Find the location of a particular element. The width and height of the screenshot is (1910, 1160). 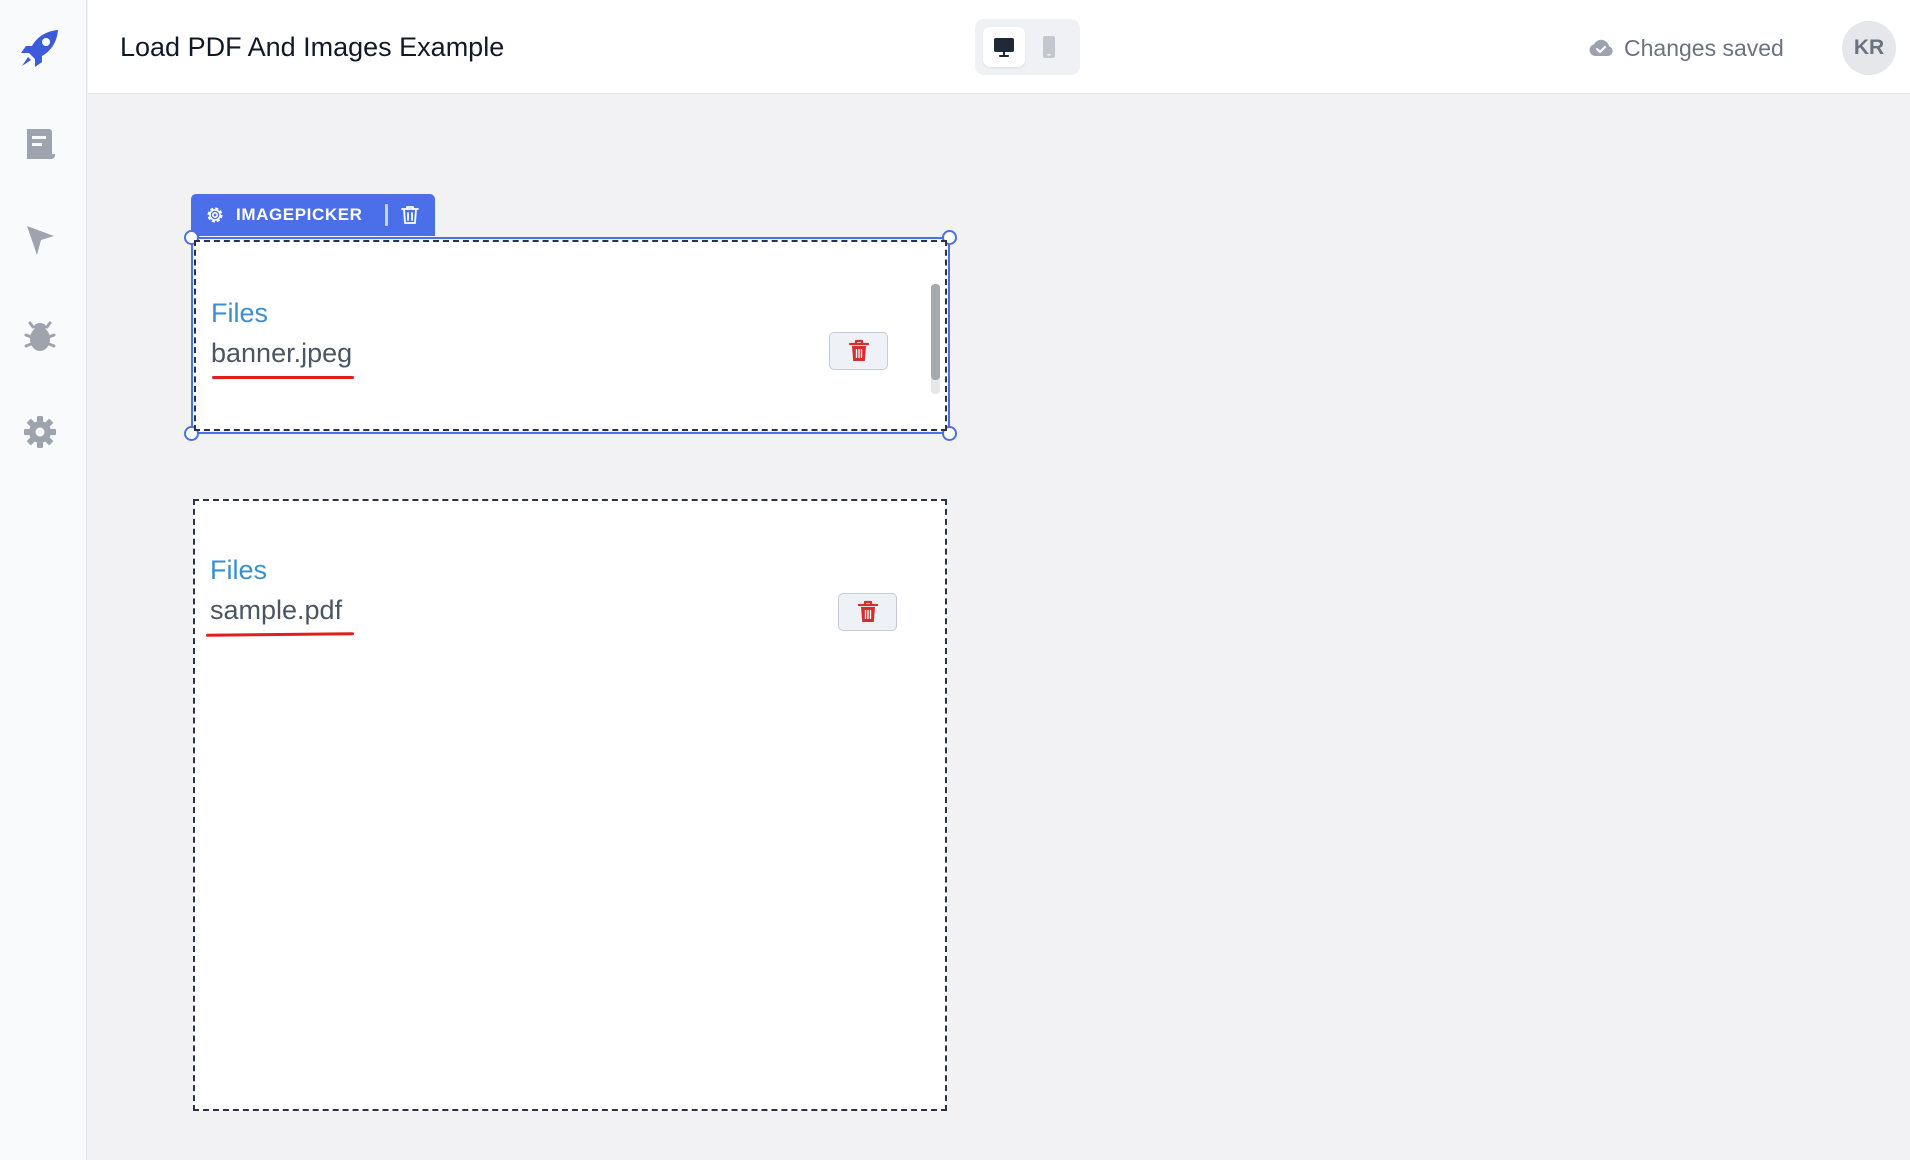

widget-type-label: IMAGEPICKER is located at coordinates (299, 214).